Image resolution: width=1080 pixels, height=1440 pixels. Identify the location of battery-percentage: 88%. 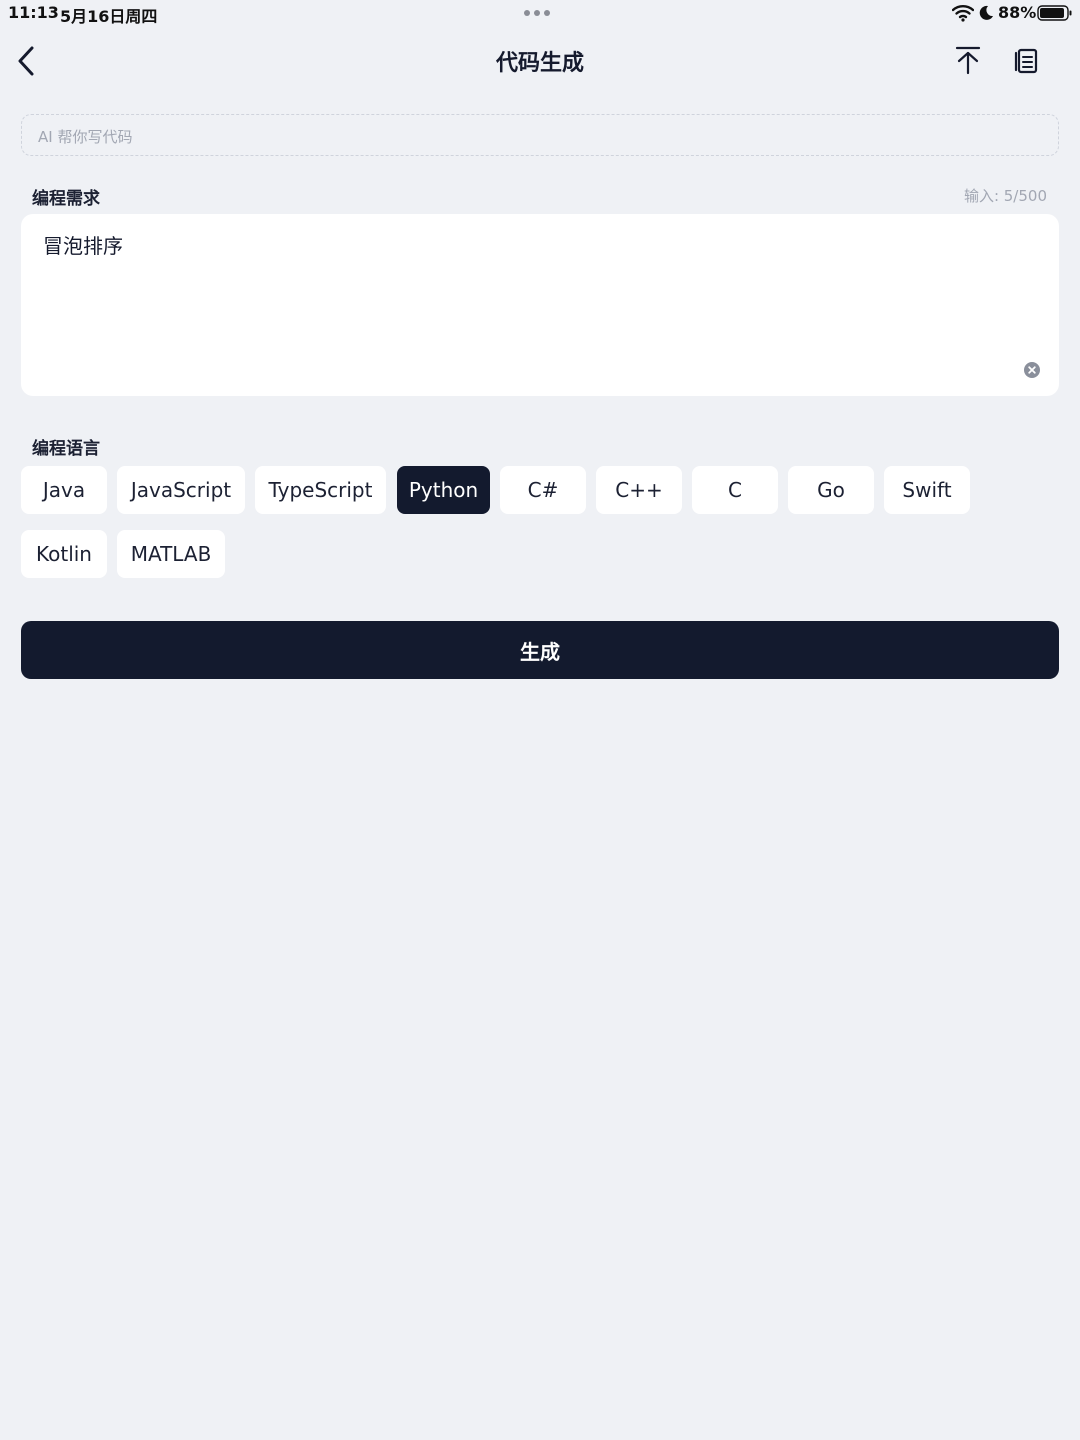
(1017, 12).